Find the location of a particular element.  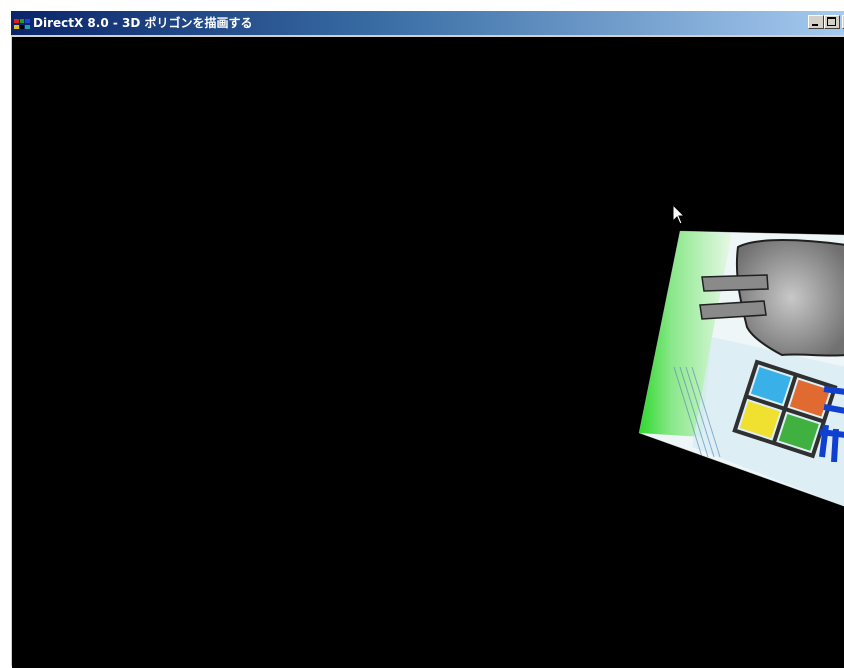

maximize-icon is located at coordinates (831, 21).